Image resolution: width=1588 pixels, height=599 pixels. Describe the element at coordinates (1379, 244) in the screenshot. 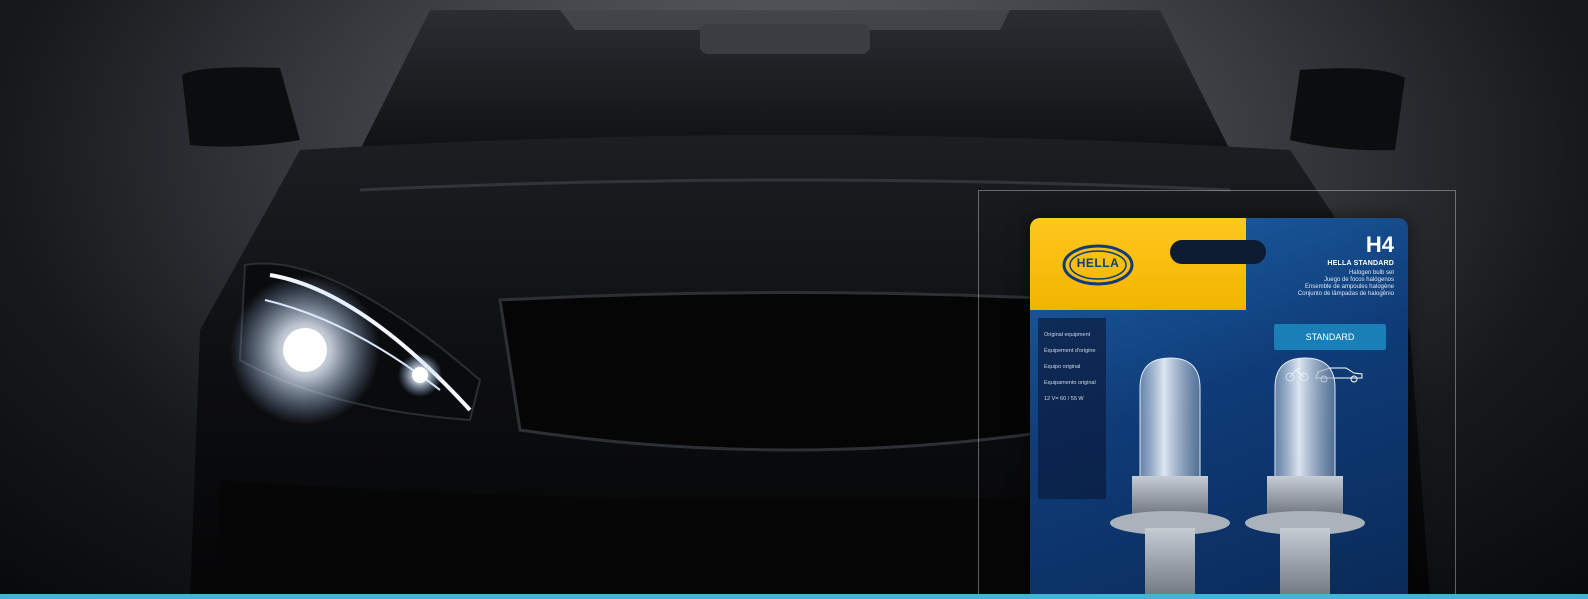

I see `model-title: H4` at that location.